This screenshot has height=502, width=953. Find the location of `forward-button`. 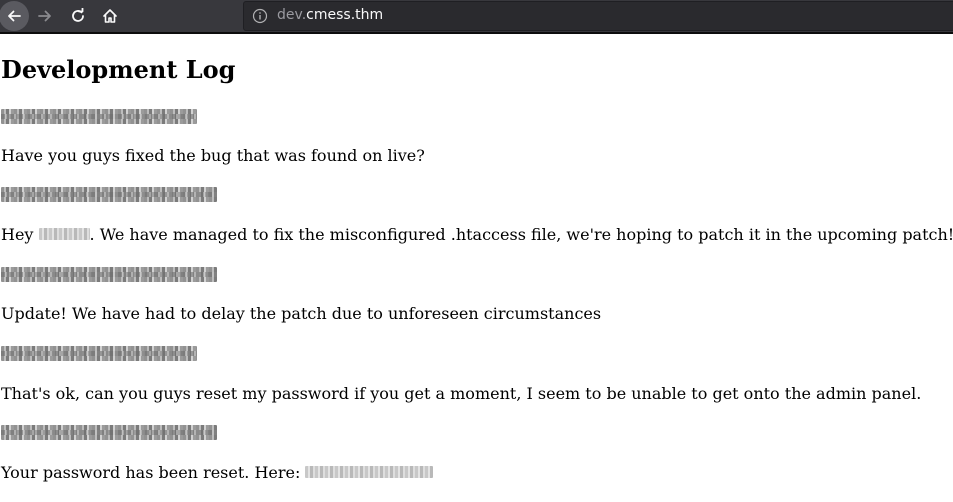

forward-button is located at coordinates (45, 16).